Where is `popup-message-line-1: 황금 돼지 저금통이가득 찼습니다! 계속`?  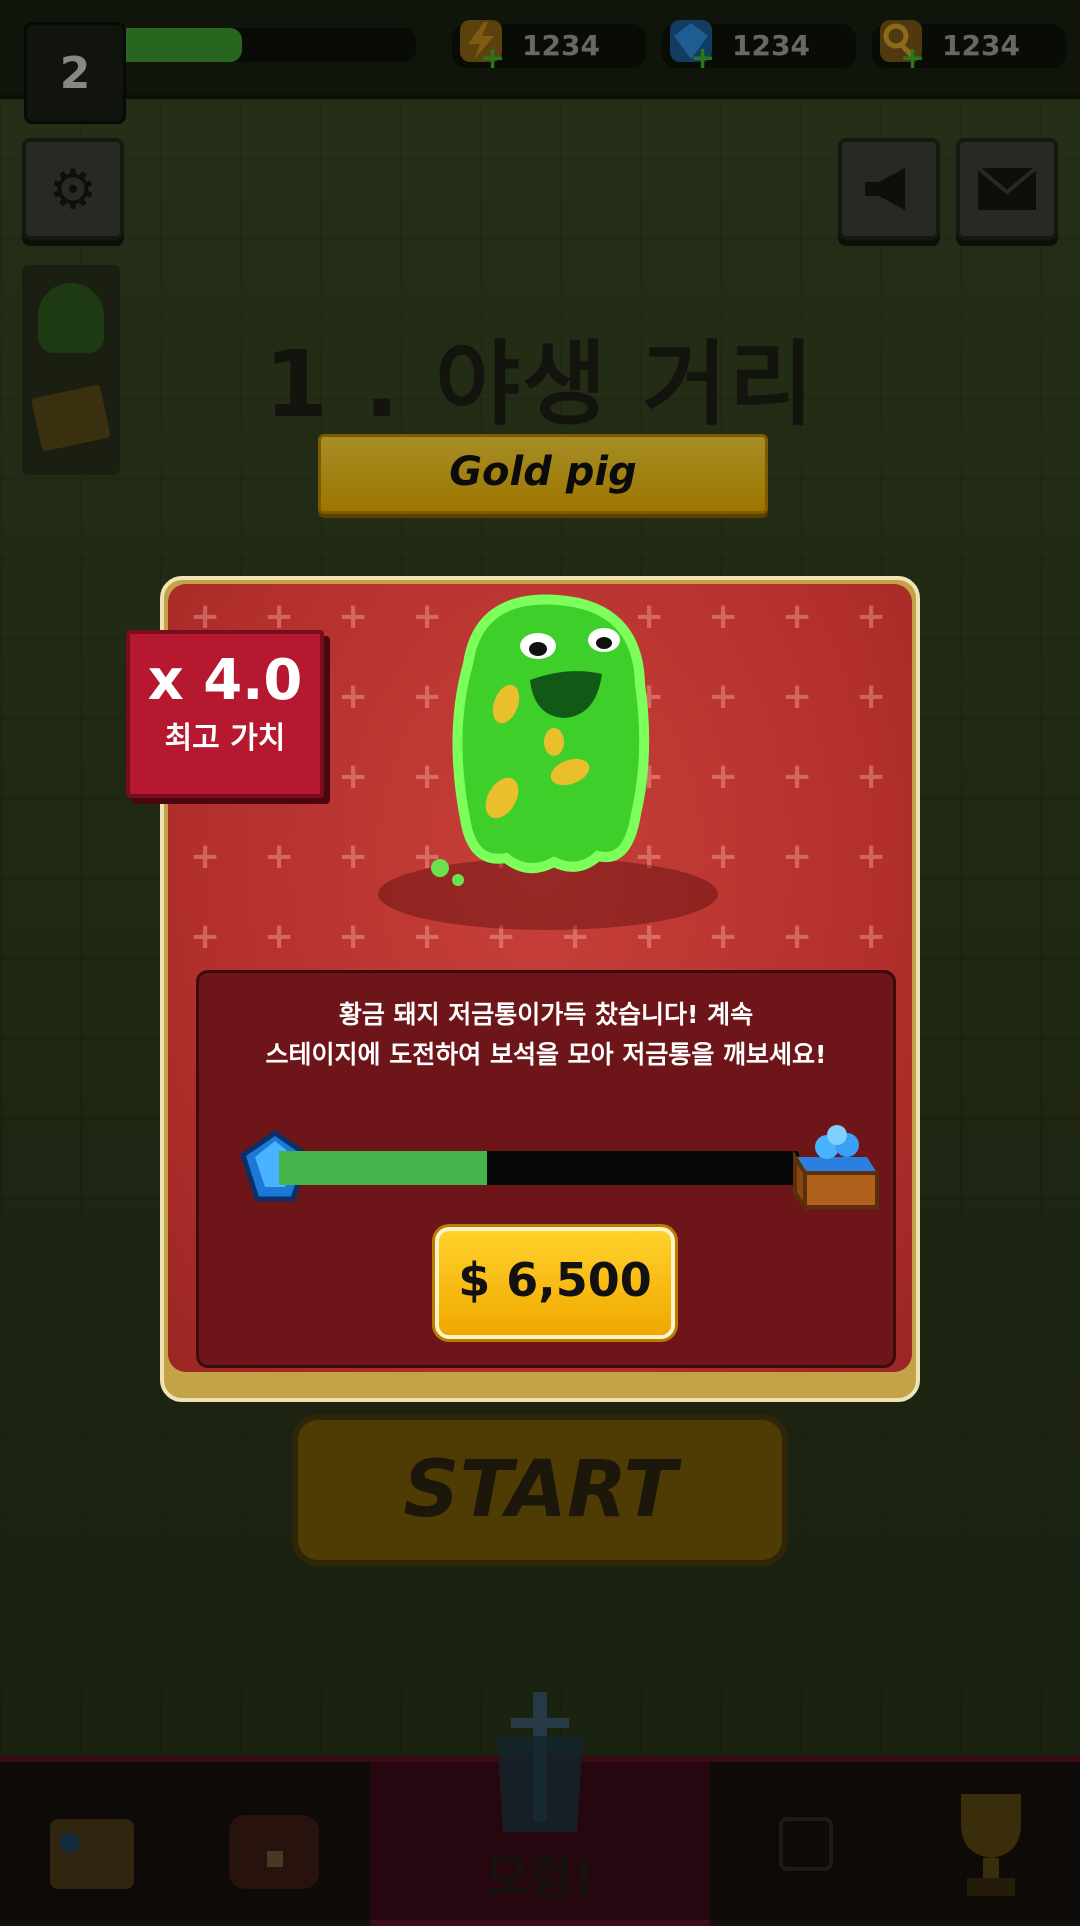 popup-message-line-1: 황금 돼지 저금통이가득 찼습니다! 계속 is located at coordinates (546, 1014).